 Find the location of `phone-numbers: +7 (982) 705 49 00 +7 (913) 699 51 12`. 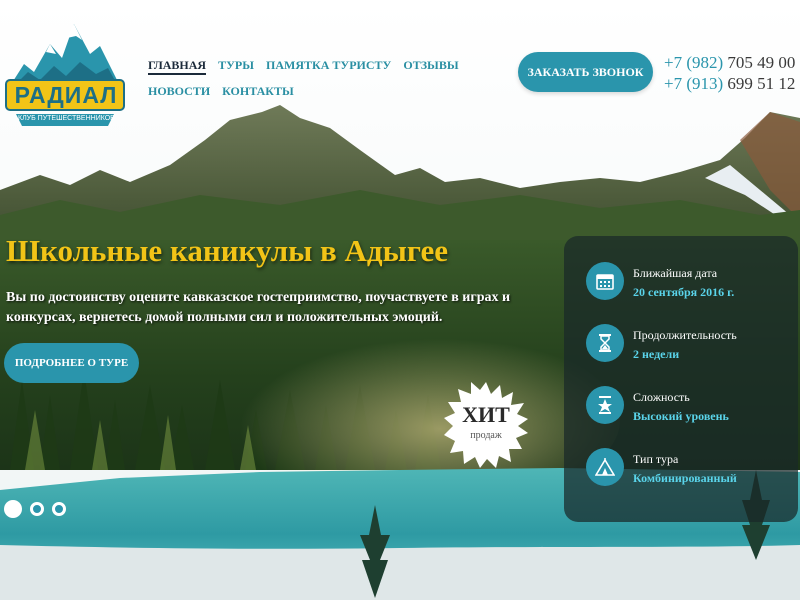

phone-numbers: +7 (982) 705 49 00 +7 (913) 699 51 12 is located at coordinates (729, 73).